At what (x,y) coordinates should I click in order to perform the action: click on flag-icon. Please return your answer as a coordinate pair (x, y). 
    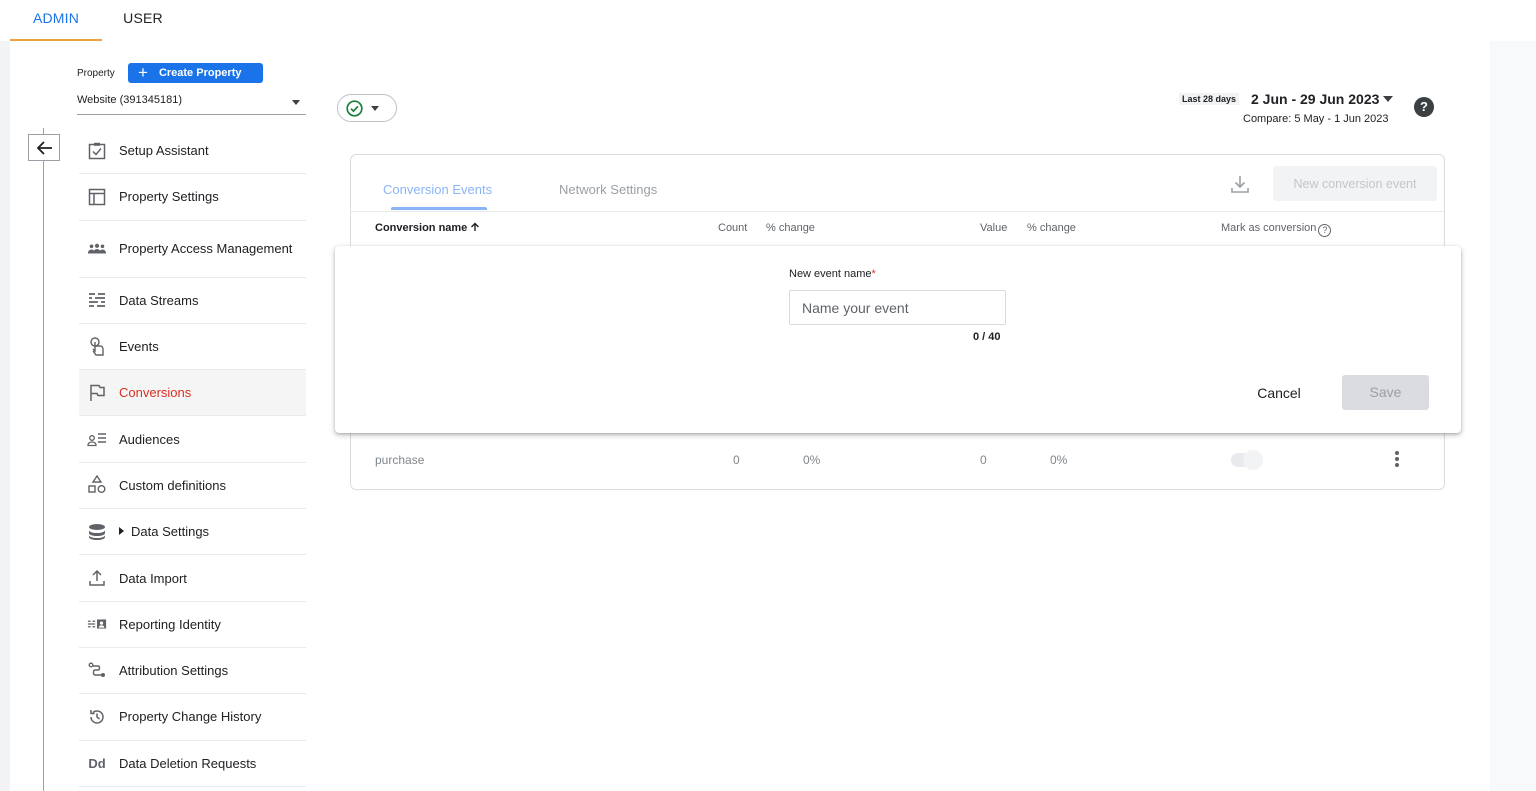
    Looking at the image, I should click on (97, 393).